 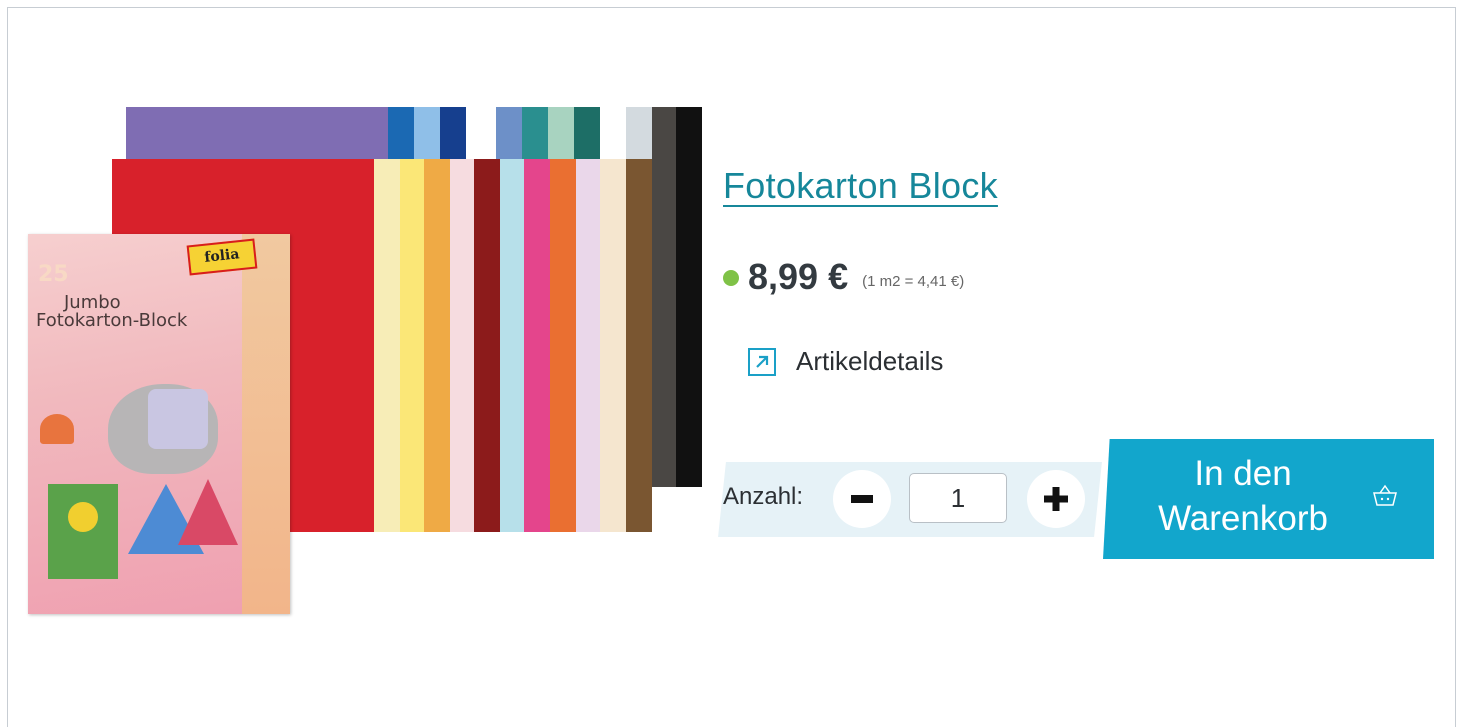 I want to click on plus-icon, so click(x=1056, y=499).